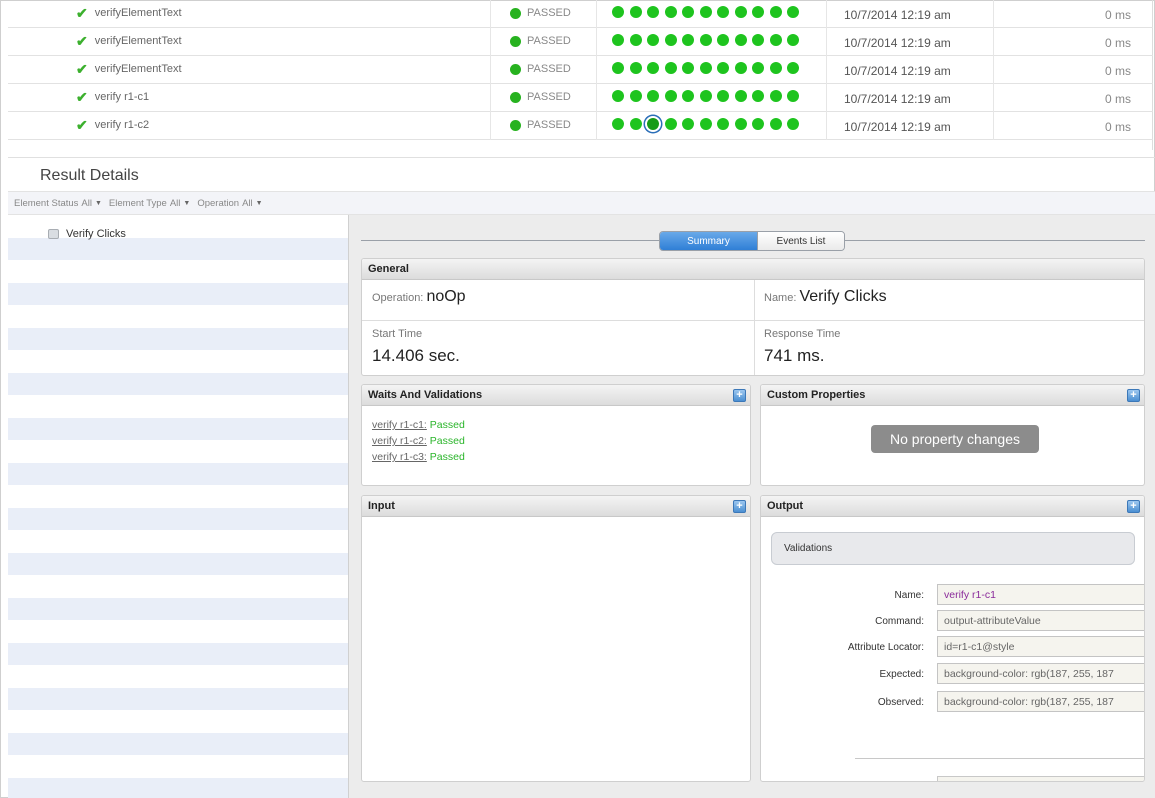 The height and width of the screenshot is (798, 1155). What do you see at coordinates (1040, 620) in the screenshot?
I see `command-field: output-attributeValue` at bounding box center [1040, 620].